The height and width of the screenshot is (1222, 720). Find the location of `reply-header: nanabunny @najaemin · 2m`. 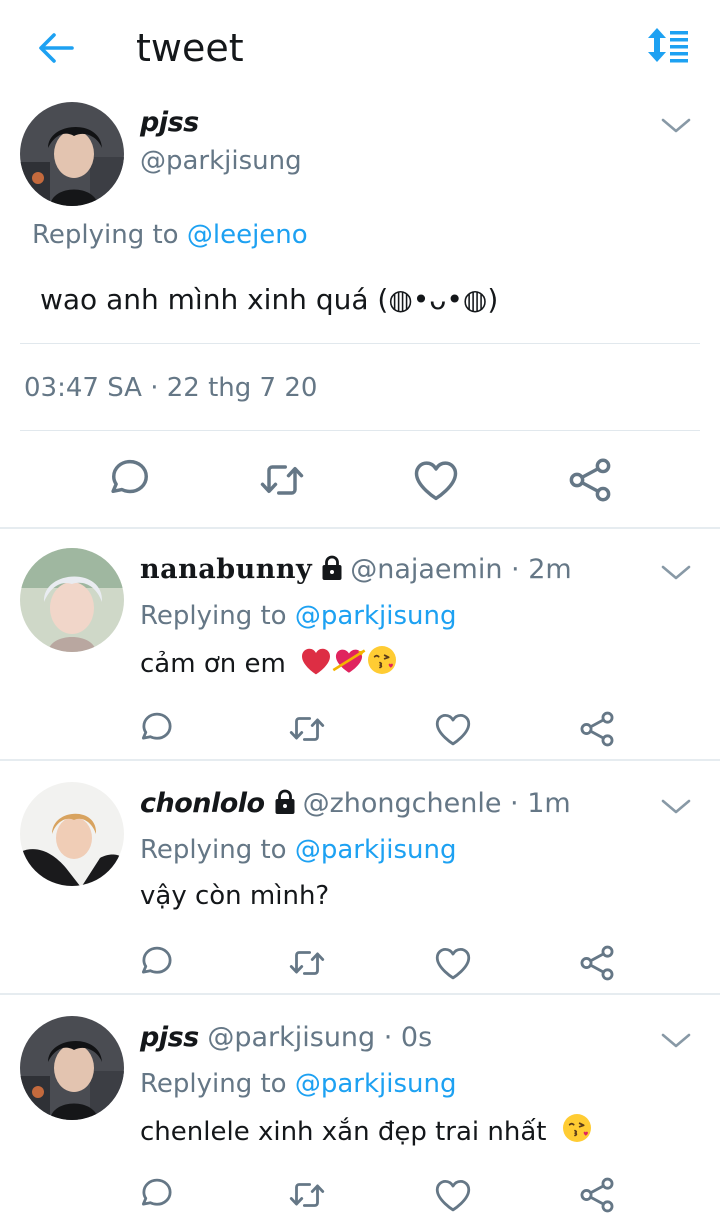

reply-header: nanabunny @najaemin · 2m is located at coordinates (356, 571).